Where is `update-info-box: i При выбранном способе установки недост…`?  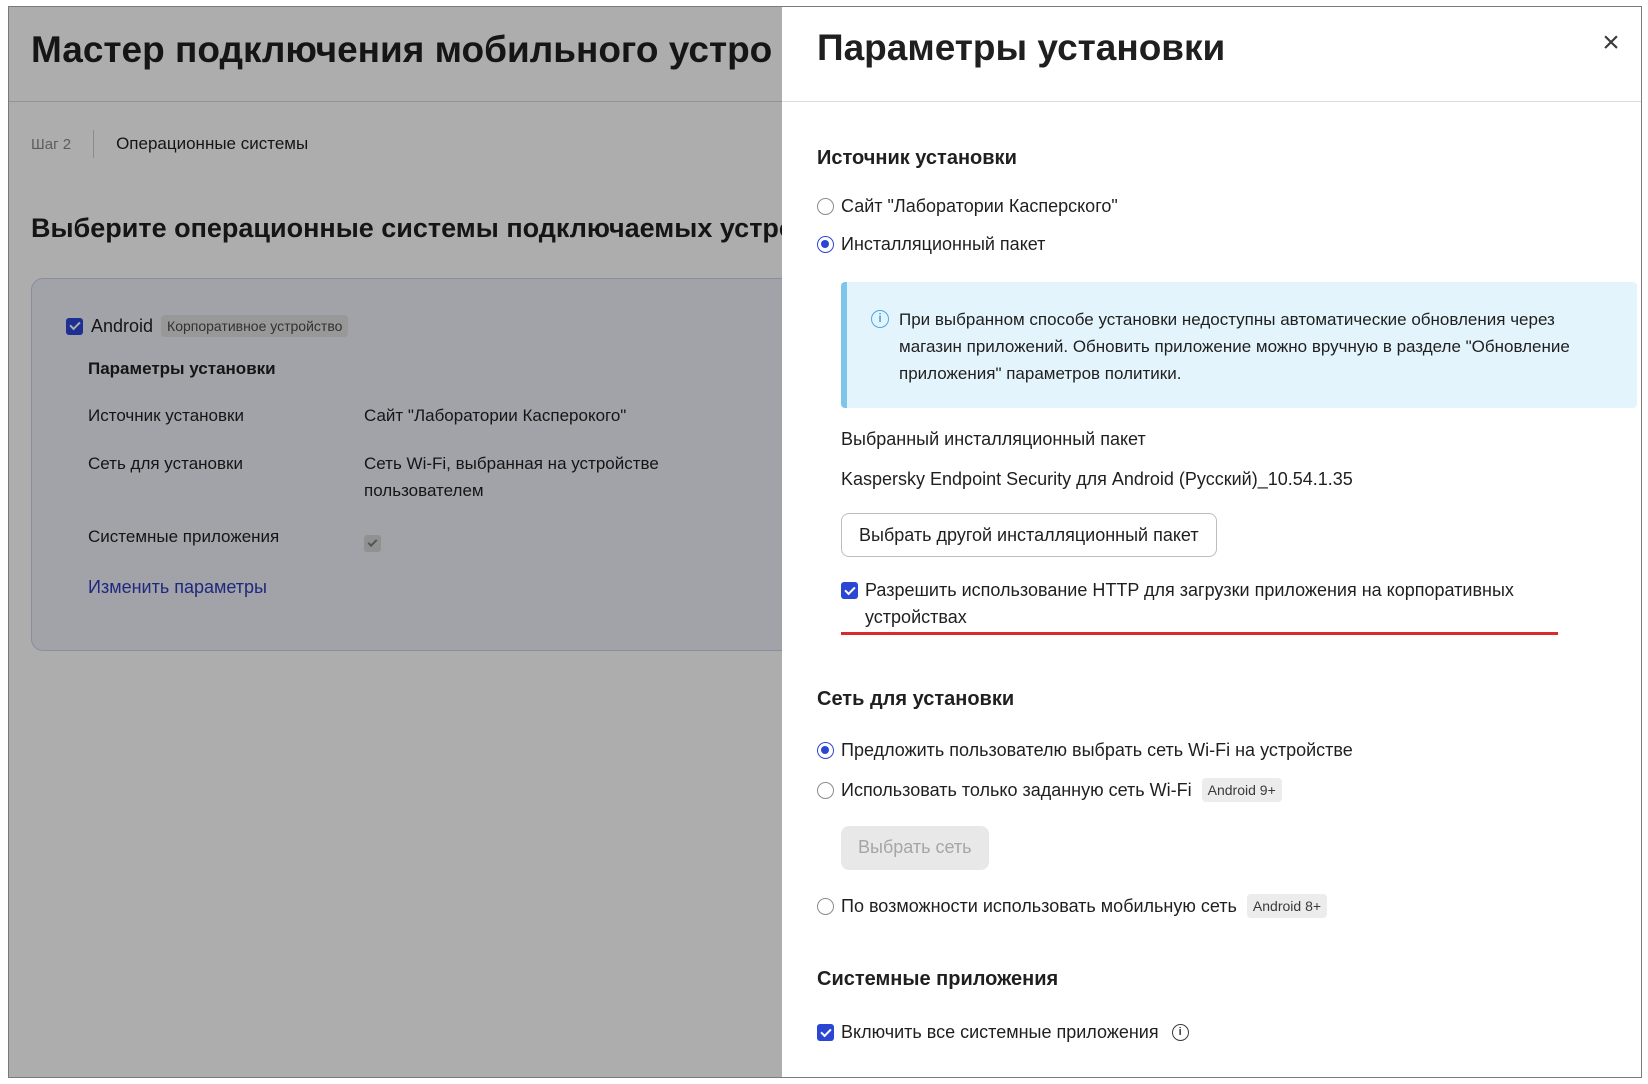 update-info-box: i При выбранном способе установки недост… is located at coordinates (1239, 345).